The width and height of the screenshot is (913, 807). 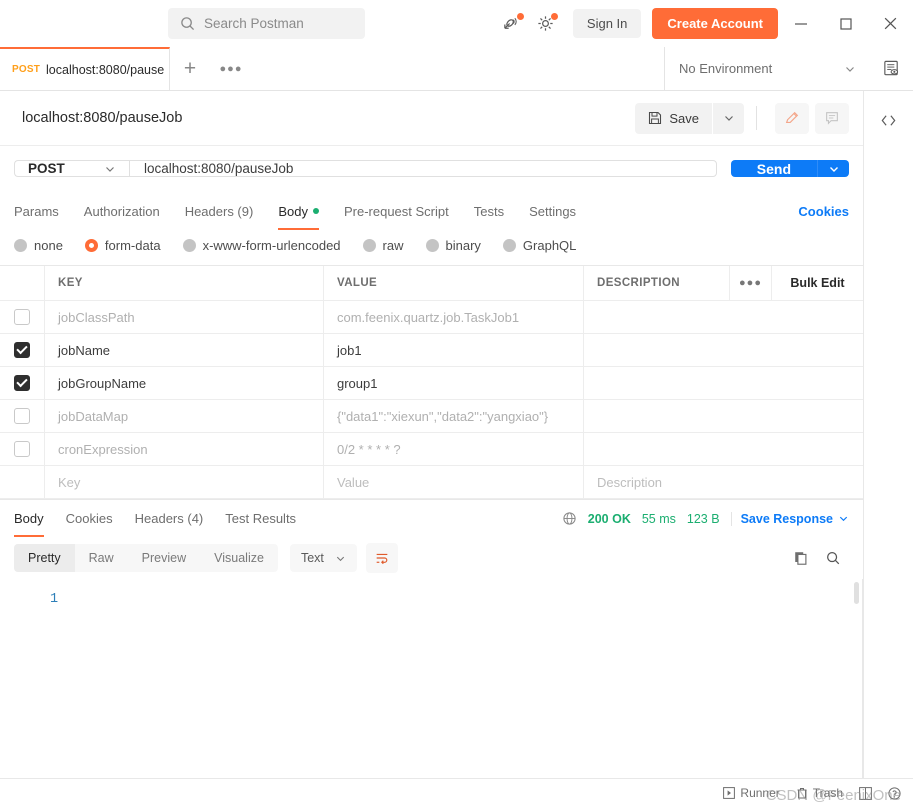 I want to click on request-header: localhost:8080/pauseJob Save, so click(x=431, y=118).